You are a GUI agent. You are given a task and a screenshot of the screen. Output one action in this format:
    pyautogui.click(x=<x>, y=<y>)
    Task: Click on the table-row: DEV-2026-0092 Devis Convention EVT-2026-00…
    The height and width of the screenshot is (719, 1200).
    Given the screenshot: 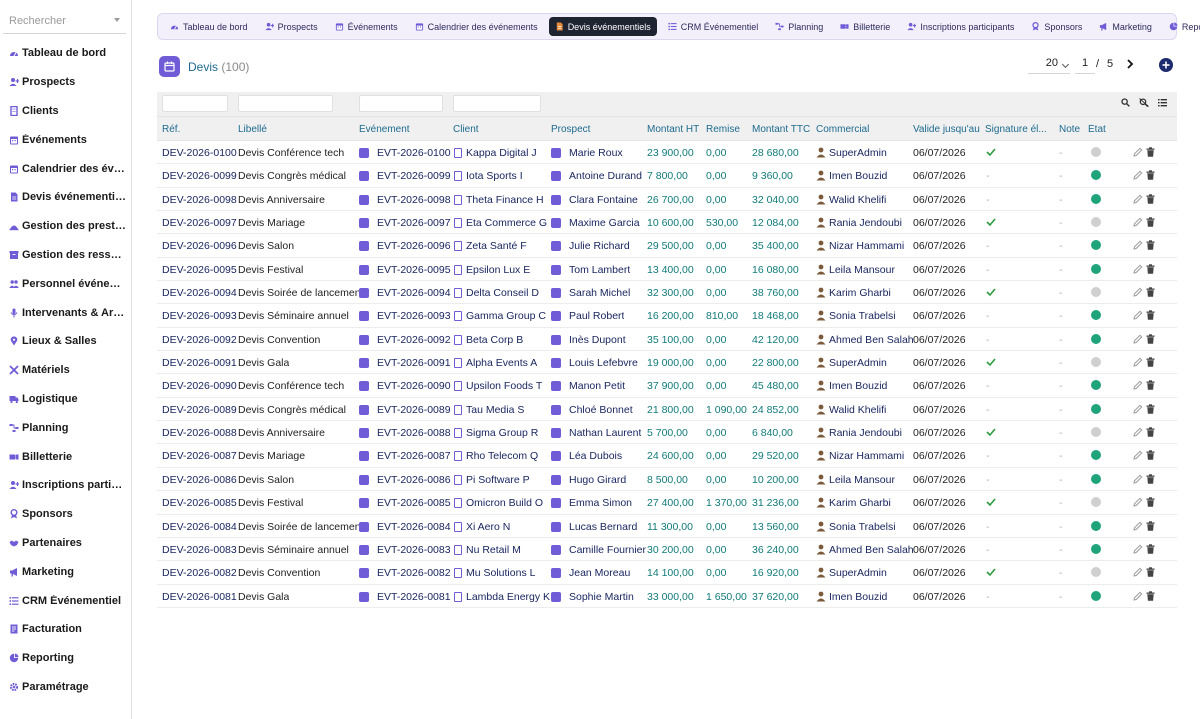 What is the action you would take?
    pyautogui.click(x=667, y=340)
    